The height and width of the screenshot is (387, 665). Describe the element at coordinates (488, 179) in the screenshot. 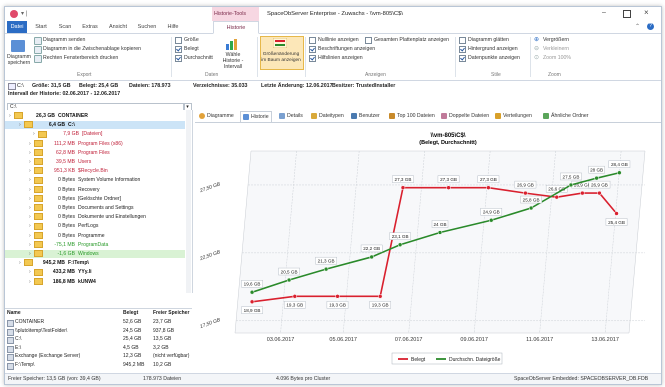

I see `data-label: 27,3 GB` at that location.